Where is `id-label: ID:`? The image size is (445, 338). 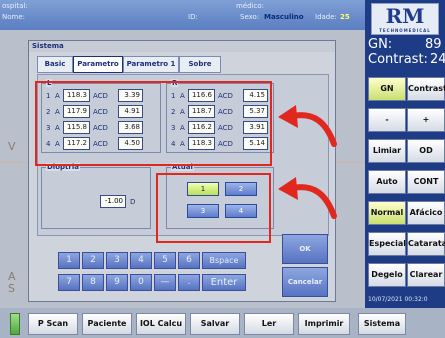
id-label: ID: is located at coordinates (193, 17).